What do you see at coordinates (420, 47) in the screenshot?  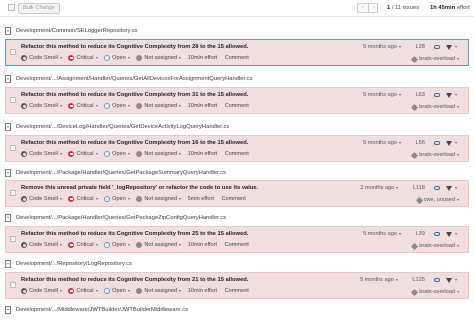 I see `issue-line: L28` at bounding box center [420, 47].